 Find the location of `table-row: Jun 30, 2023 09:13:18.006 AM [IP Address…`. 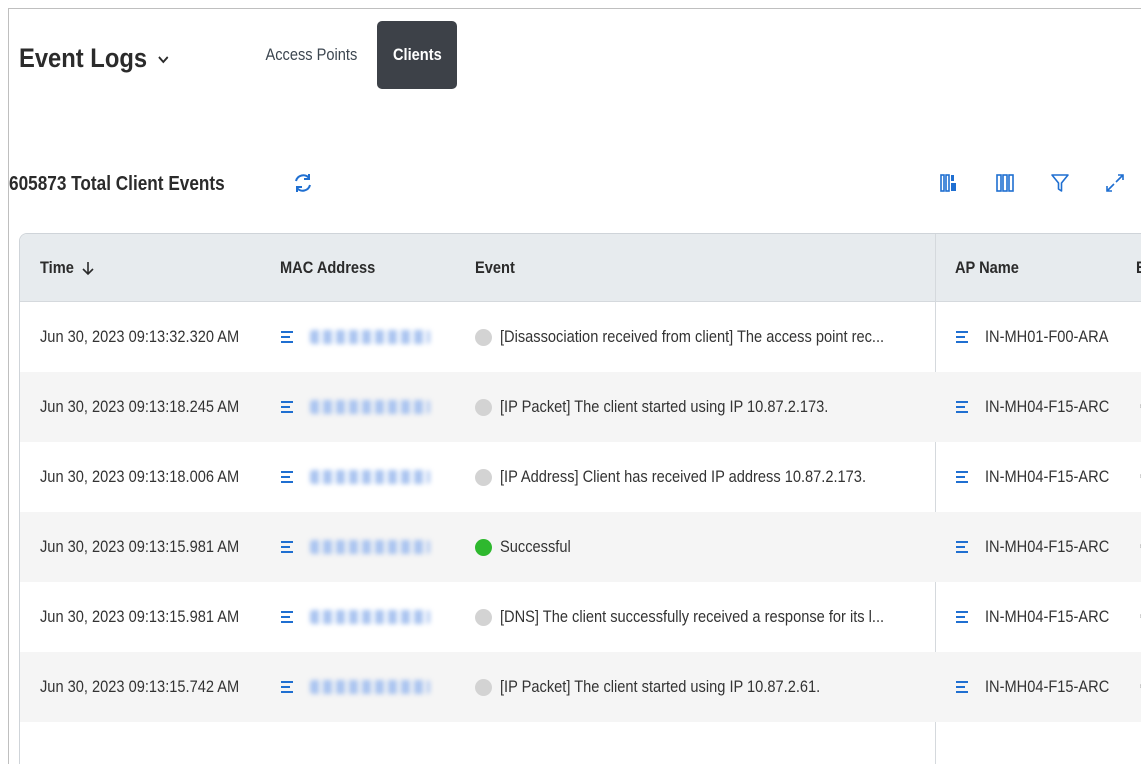

table-row: Jun 30, 2023 09:13:18.006 AM [IP Address… is located at coordinates (580, 477).